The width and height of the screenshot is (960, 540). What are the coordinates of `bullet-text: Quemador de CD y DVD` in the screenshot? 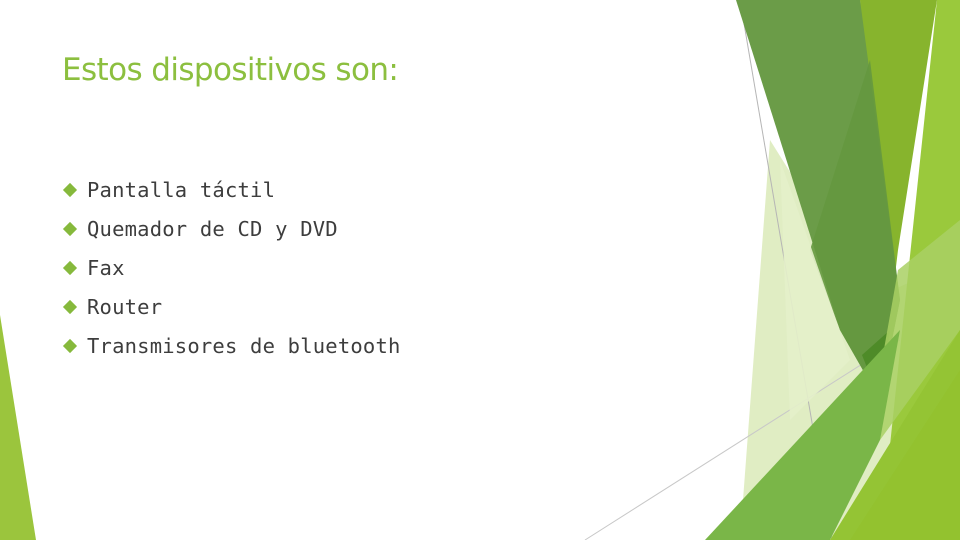 It's located at (212, 228).